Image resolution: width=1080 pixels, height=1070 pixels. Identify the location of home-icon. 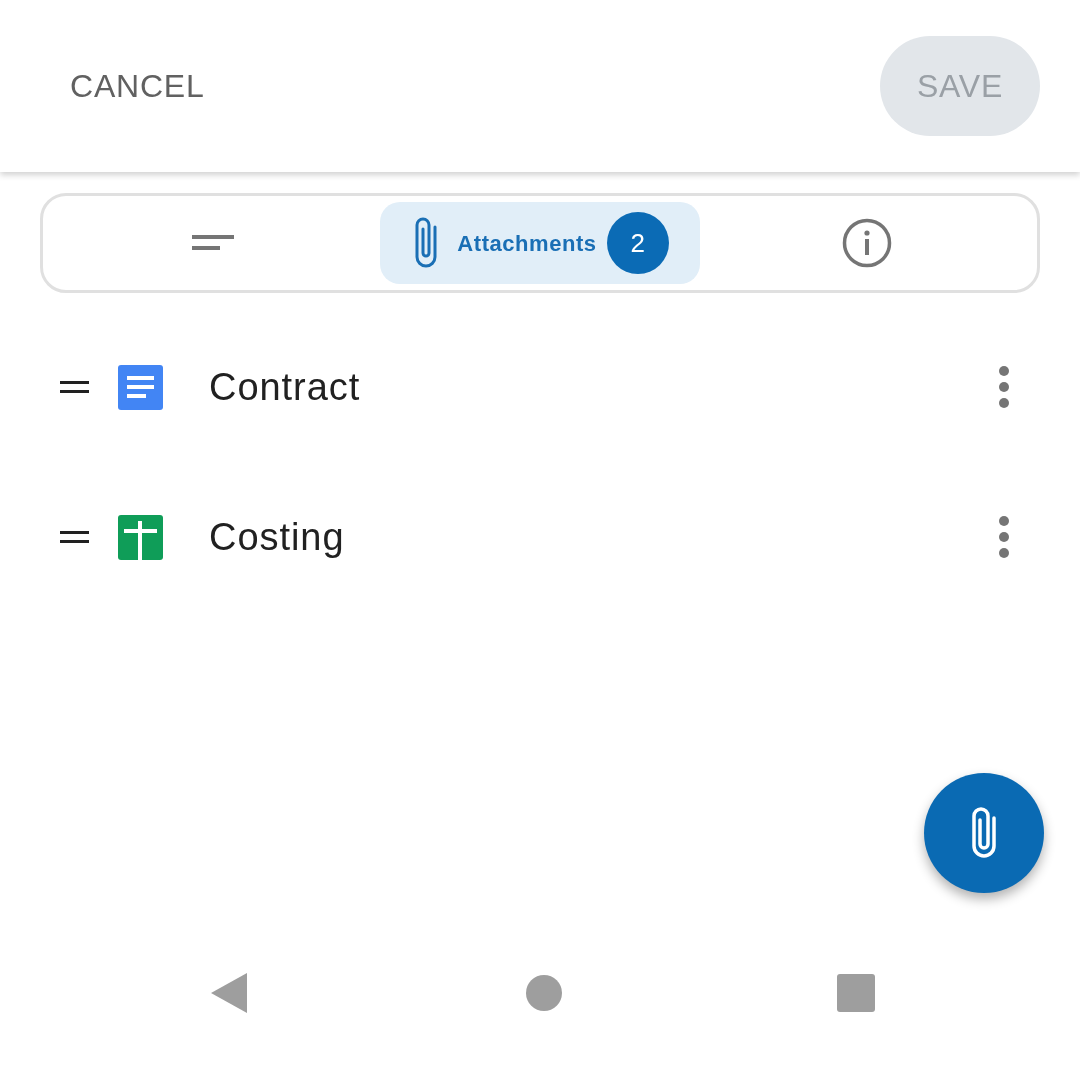
(544, 993).